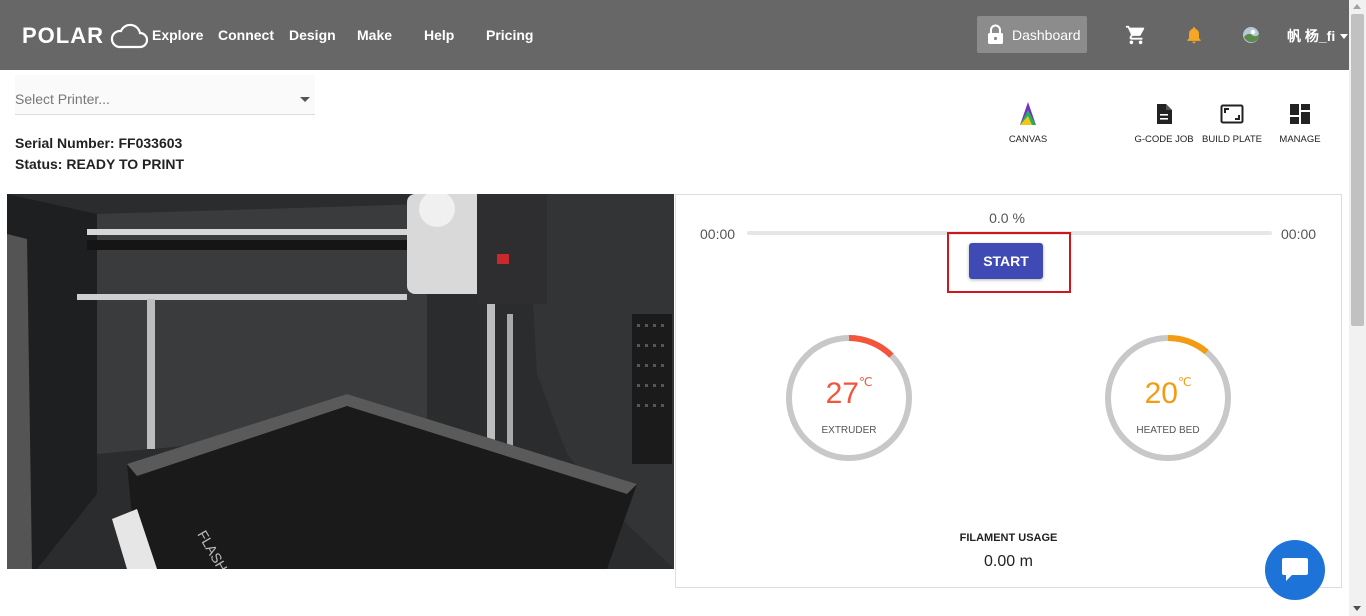 This screenshot has height=616, width=1366. I want to click on tool-gcode-job: G-CODE JOB, so click(1164, 122).